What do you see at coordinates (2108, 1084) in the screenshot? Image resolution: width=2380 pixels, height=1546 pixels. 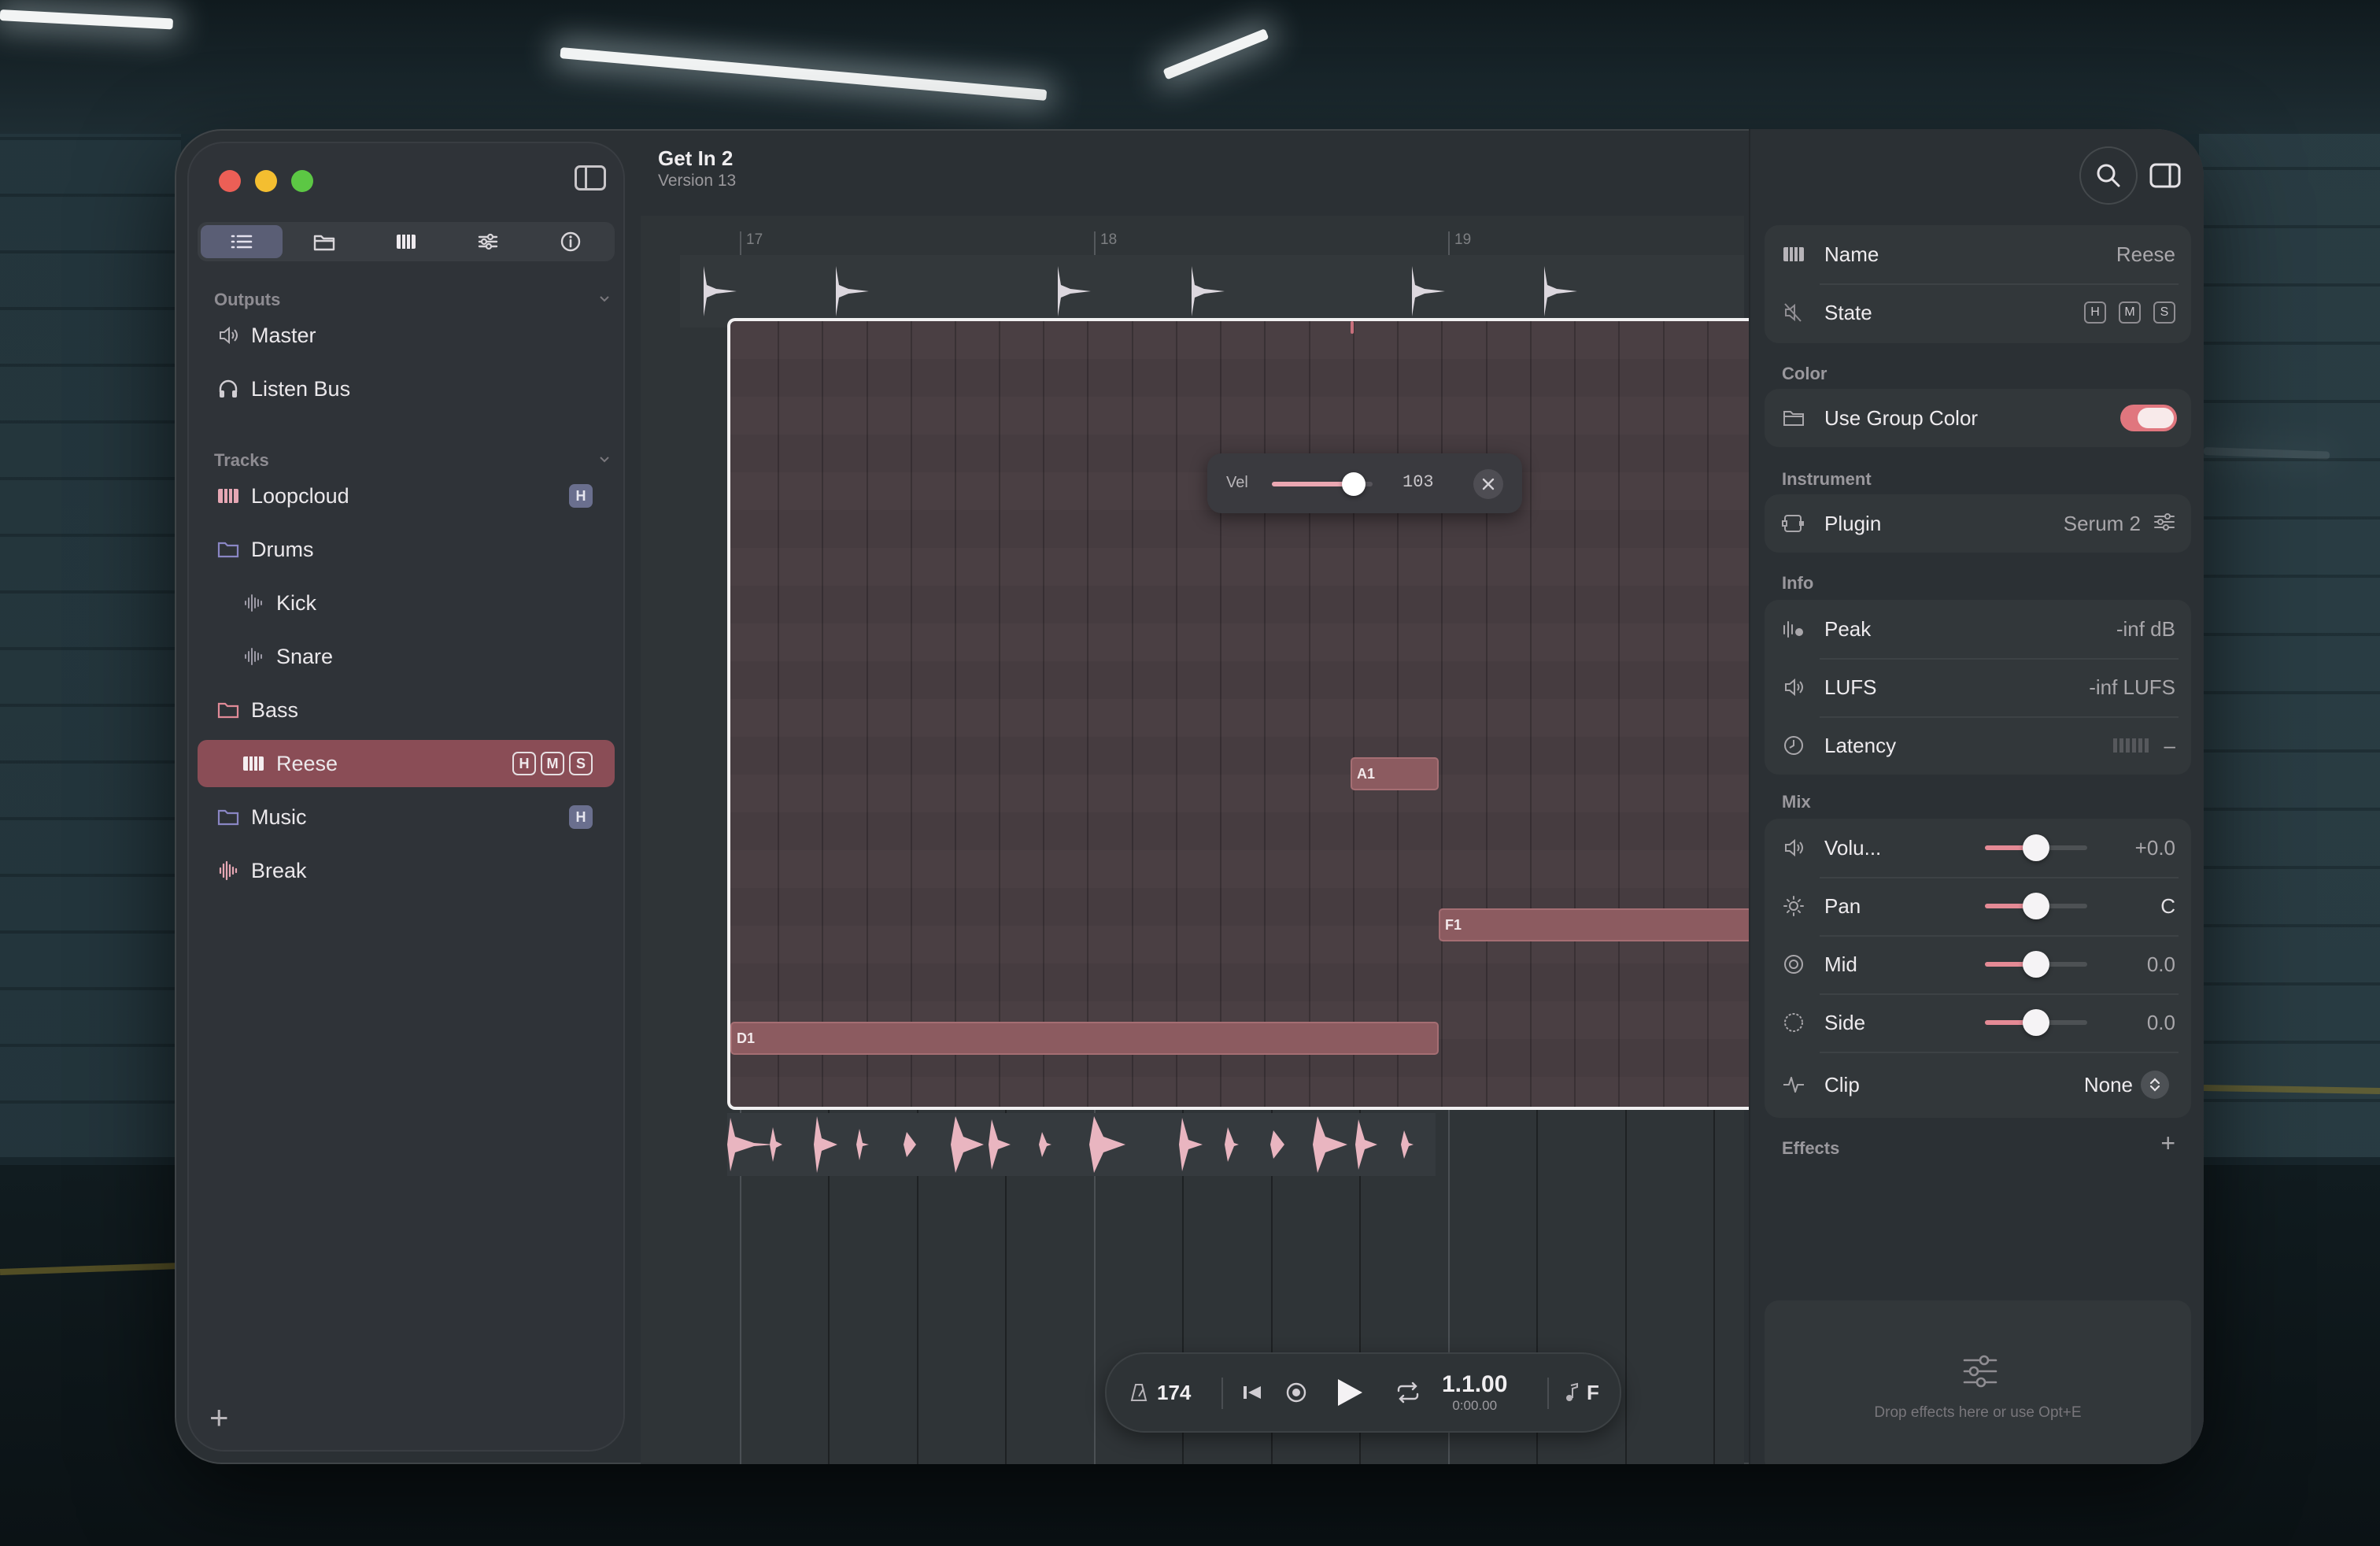 I see `clip-value: None` at bounding box center [2108, 1084].